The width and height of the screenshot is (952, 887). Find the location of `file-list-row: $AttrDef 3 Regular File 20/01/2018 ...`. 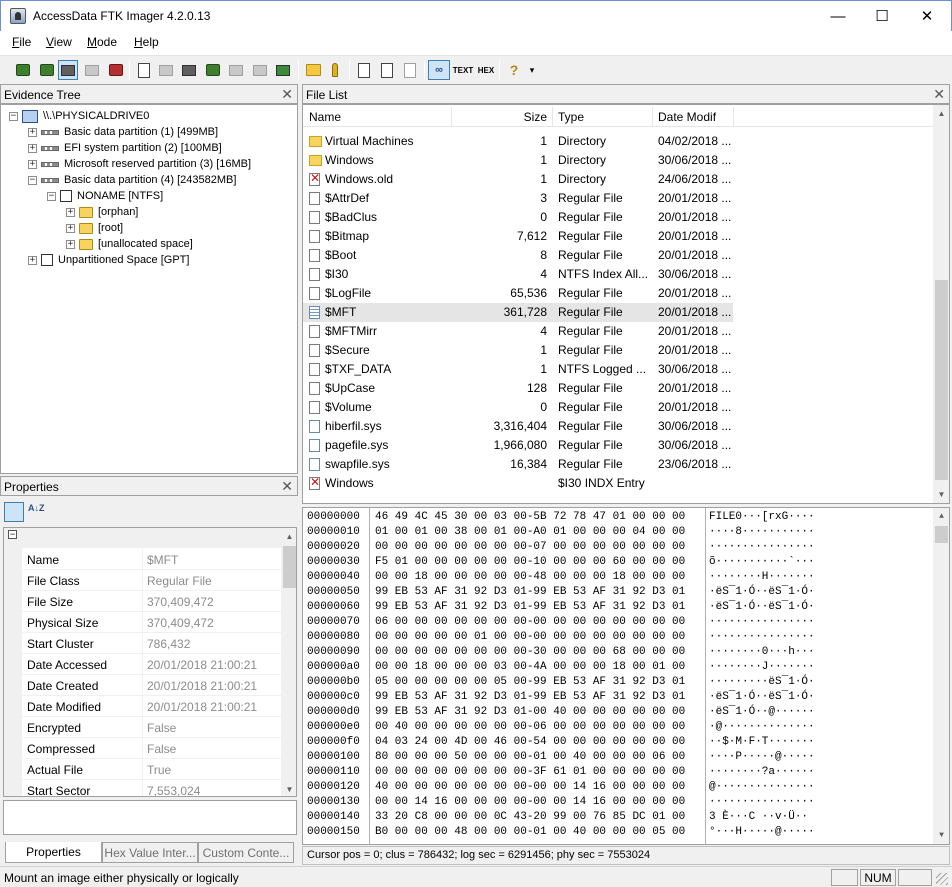

file-list-row: $AttrDef 3 Regular File 20/01/2018 ... is located at coordinates (518, 198).